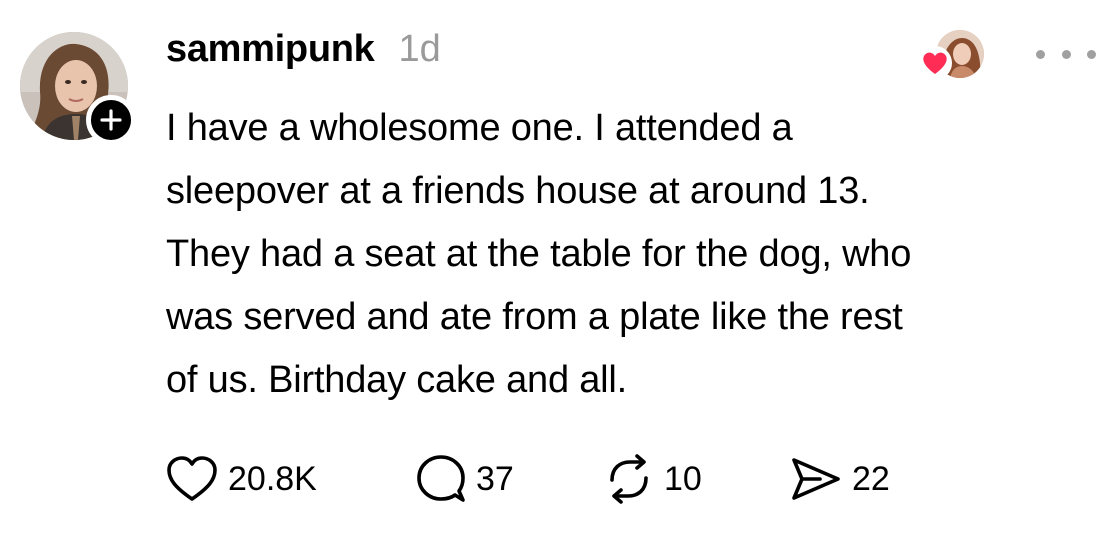 The image size is (1114, 540). Describe the element at coordinates (953, 55) in the screenshot. I see `liked-by-indicator` at that location.